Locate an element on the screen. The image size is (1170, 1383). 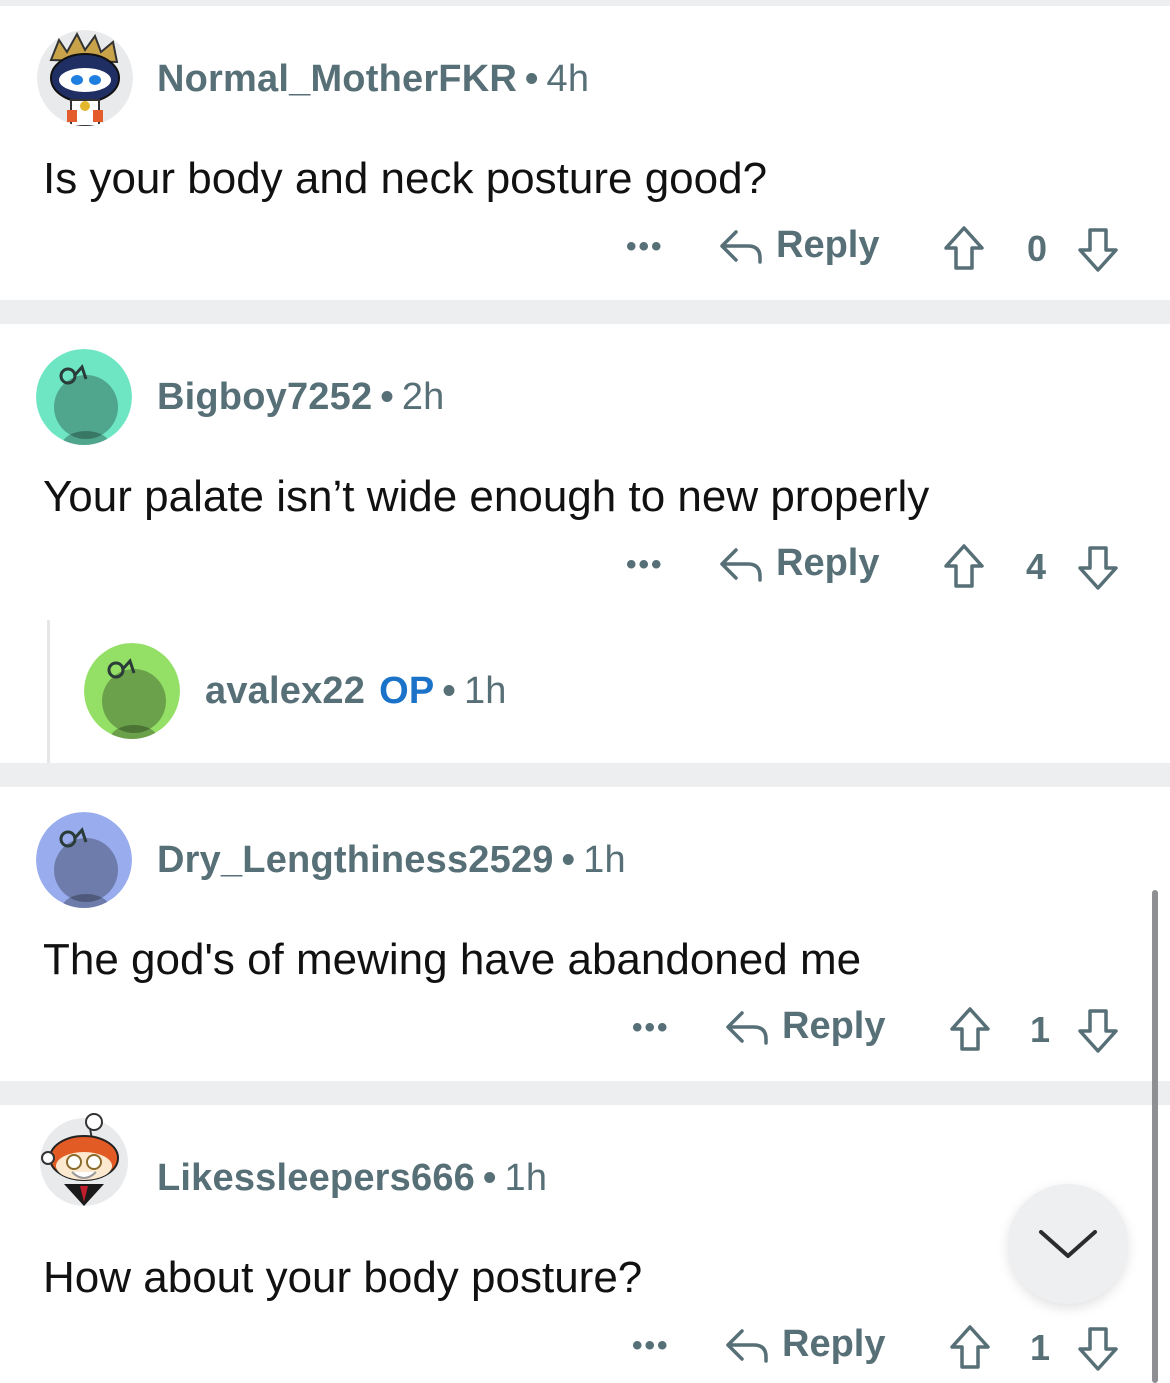
vote-score: 4 is located at coordinates (1036, 566).